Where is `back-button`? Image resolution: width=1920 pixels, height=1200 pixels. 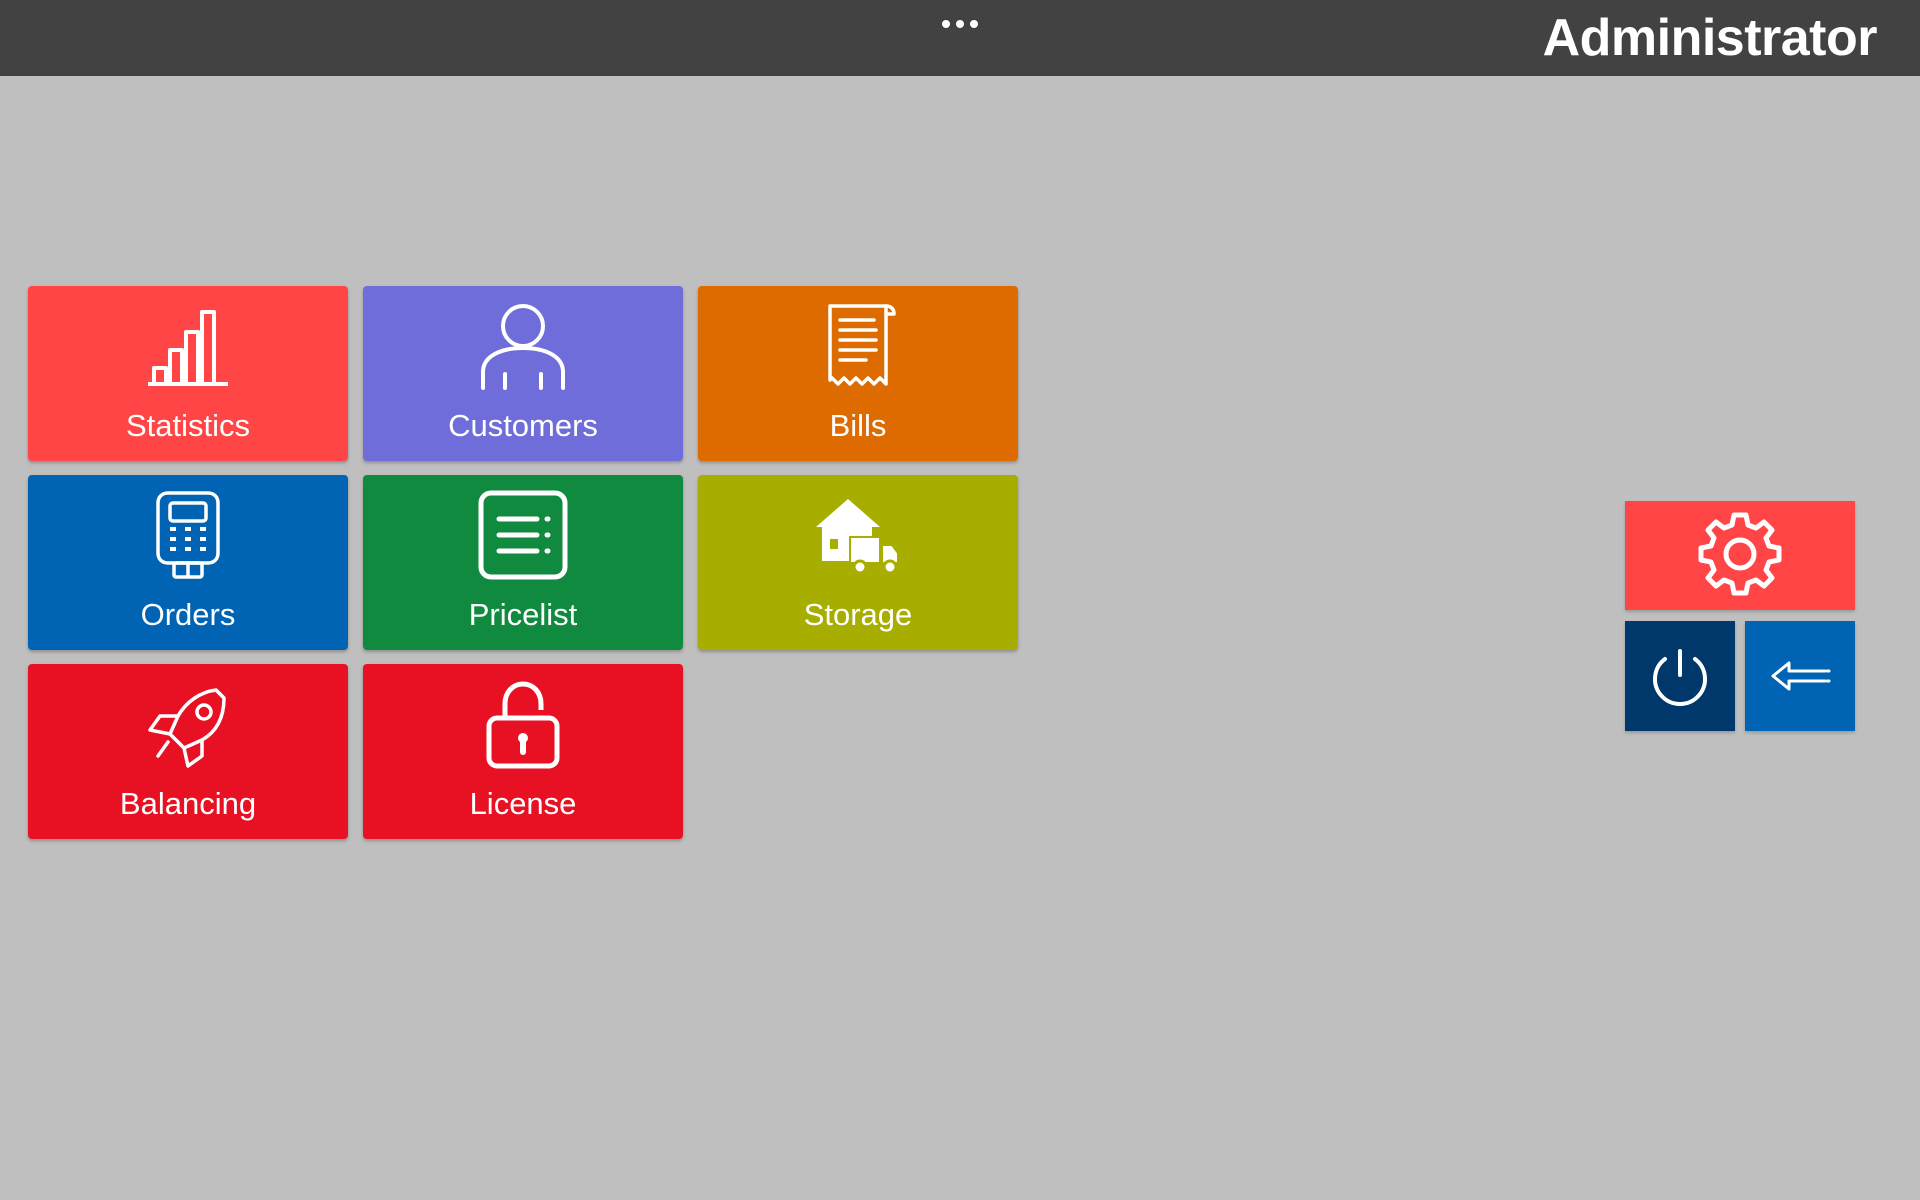 back-button is located at coordinates (1800, 676).